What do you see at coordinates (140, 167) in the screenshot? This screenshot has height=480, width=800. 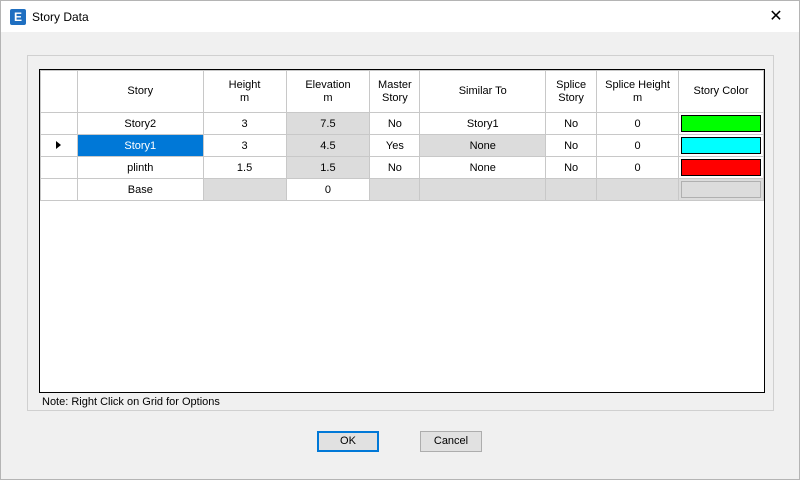 I see `cell-story: plinth` at bounding box center [140, 167].